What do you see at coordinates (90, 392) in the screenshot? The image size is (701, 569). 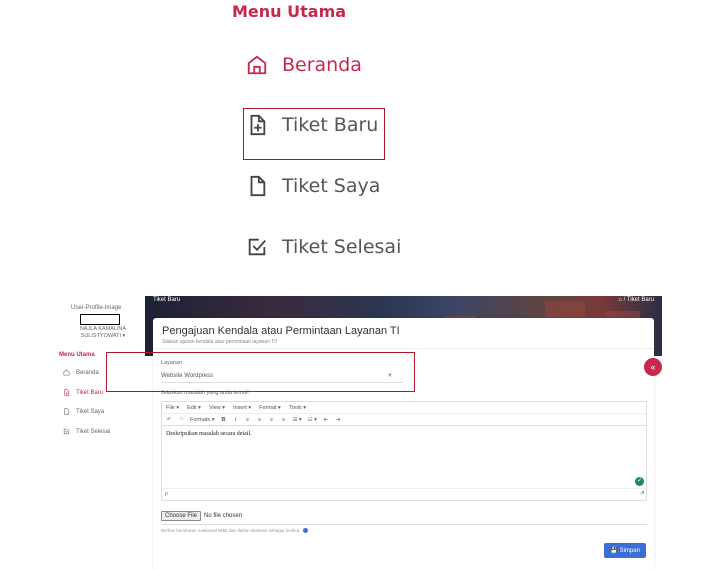 I see `sidebar-item-label: Tiket Baru` at bounding box center [90, 392].